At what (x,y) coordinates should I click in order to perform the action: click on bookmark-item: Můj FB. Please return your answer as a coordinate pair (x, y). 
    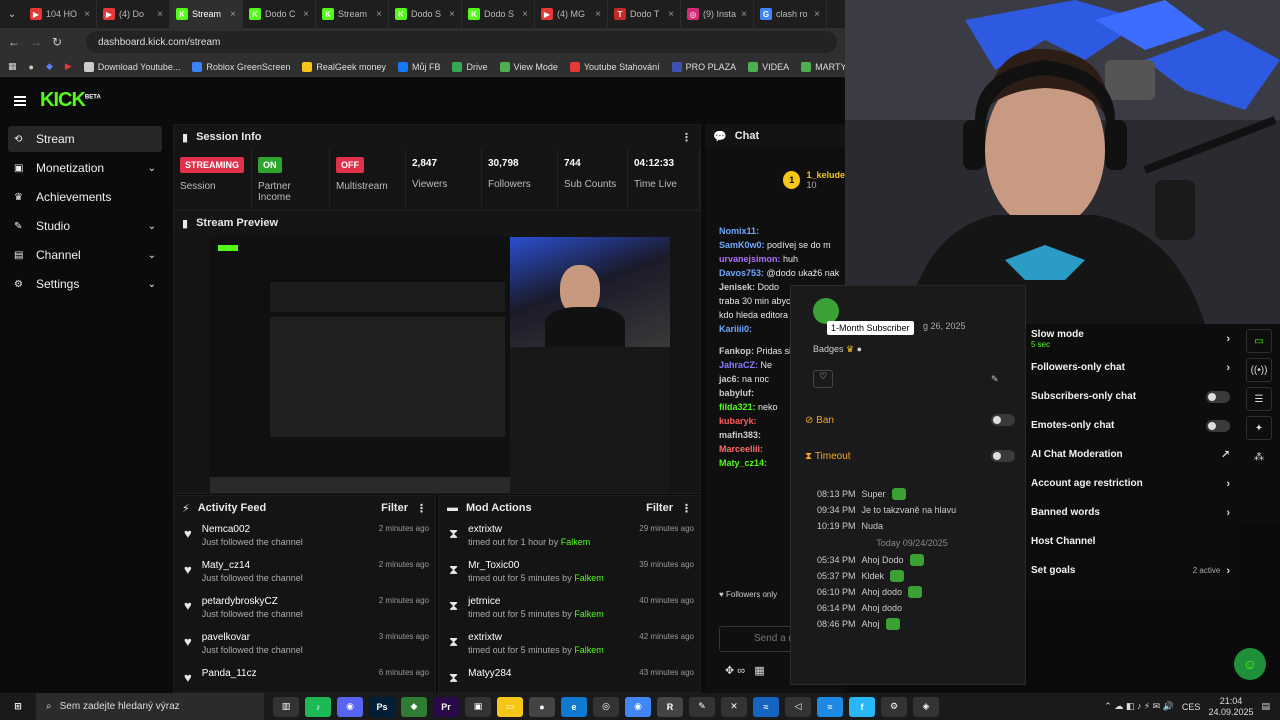
    Looking at the image, I should click on (418, 66).